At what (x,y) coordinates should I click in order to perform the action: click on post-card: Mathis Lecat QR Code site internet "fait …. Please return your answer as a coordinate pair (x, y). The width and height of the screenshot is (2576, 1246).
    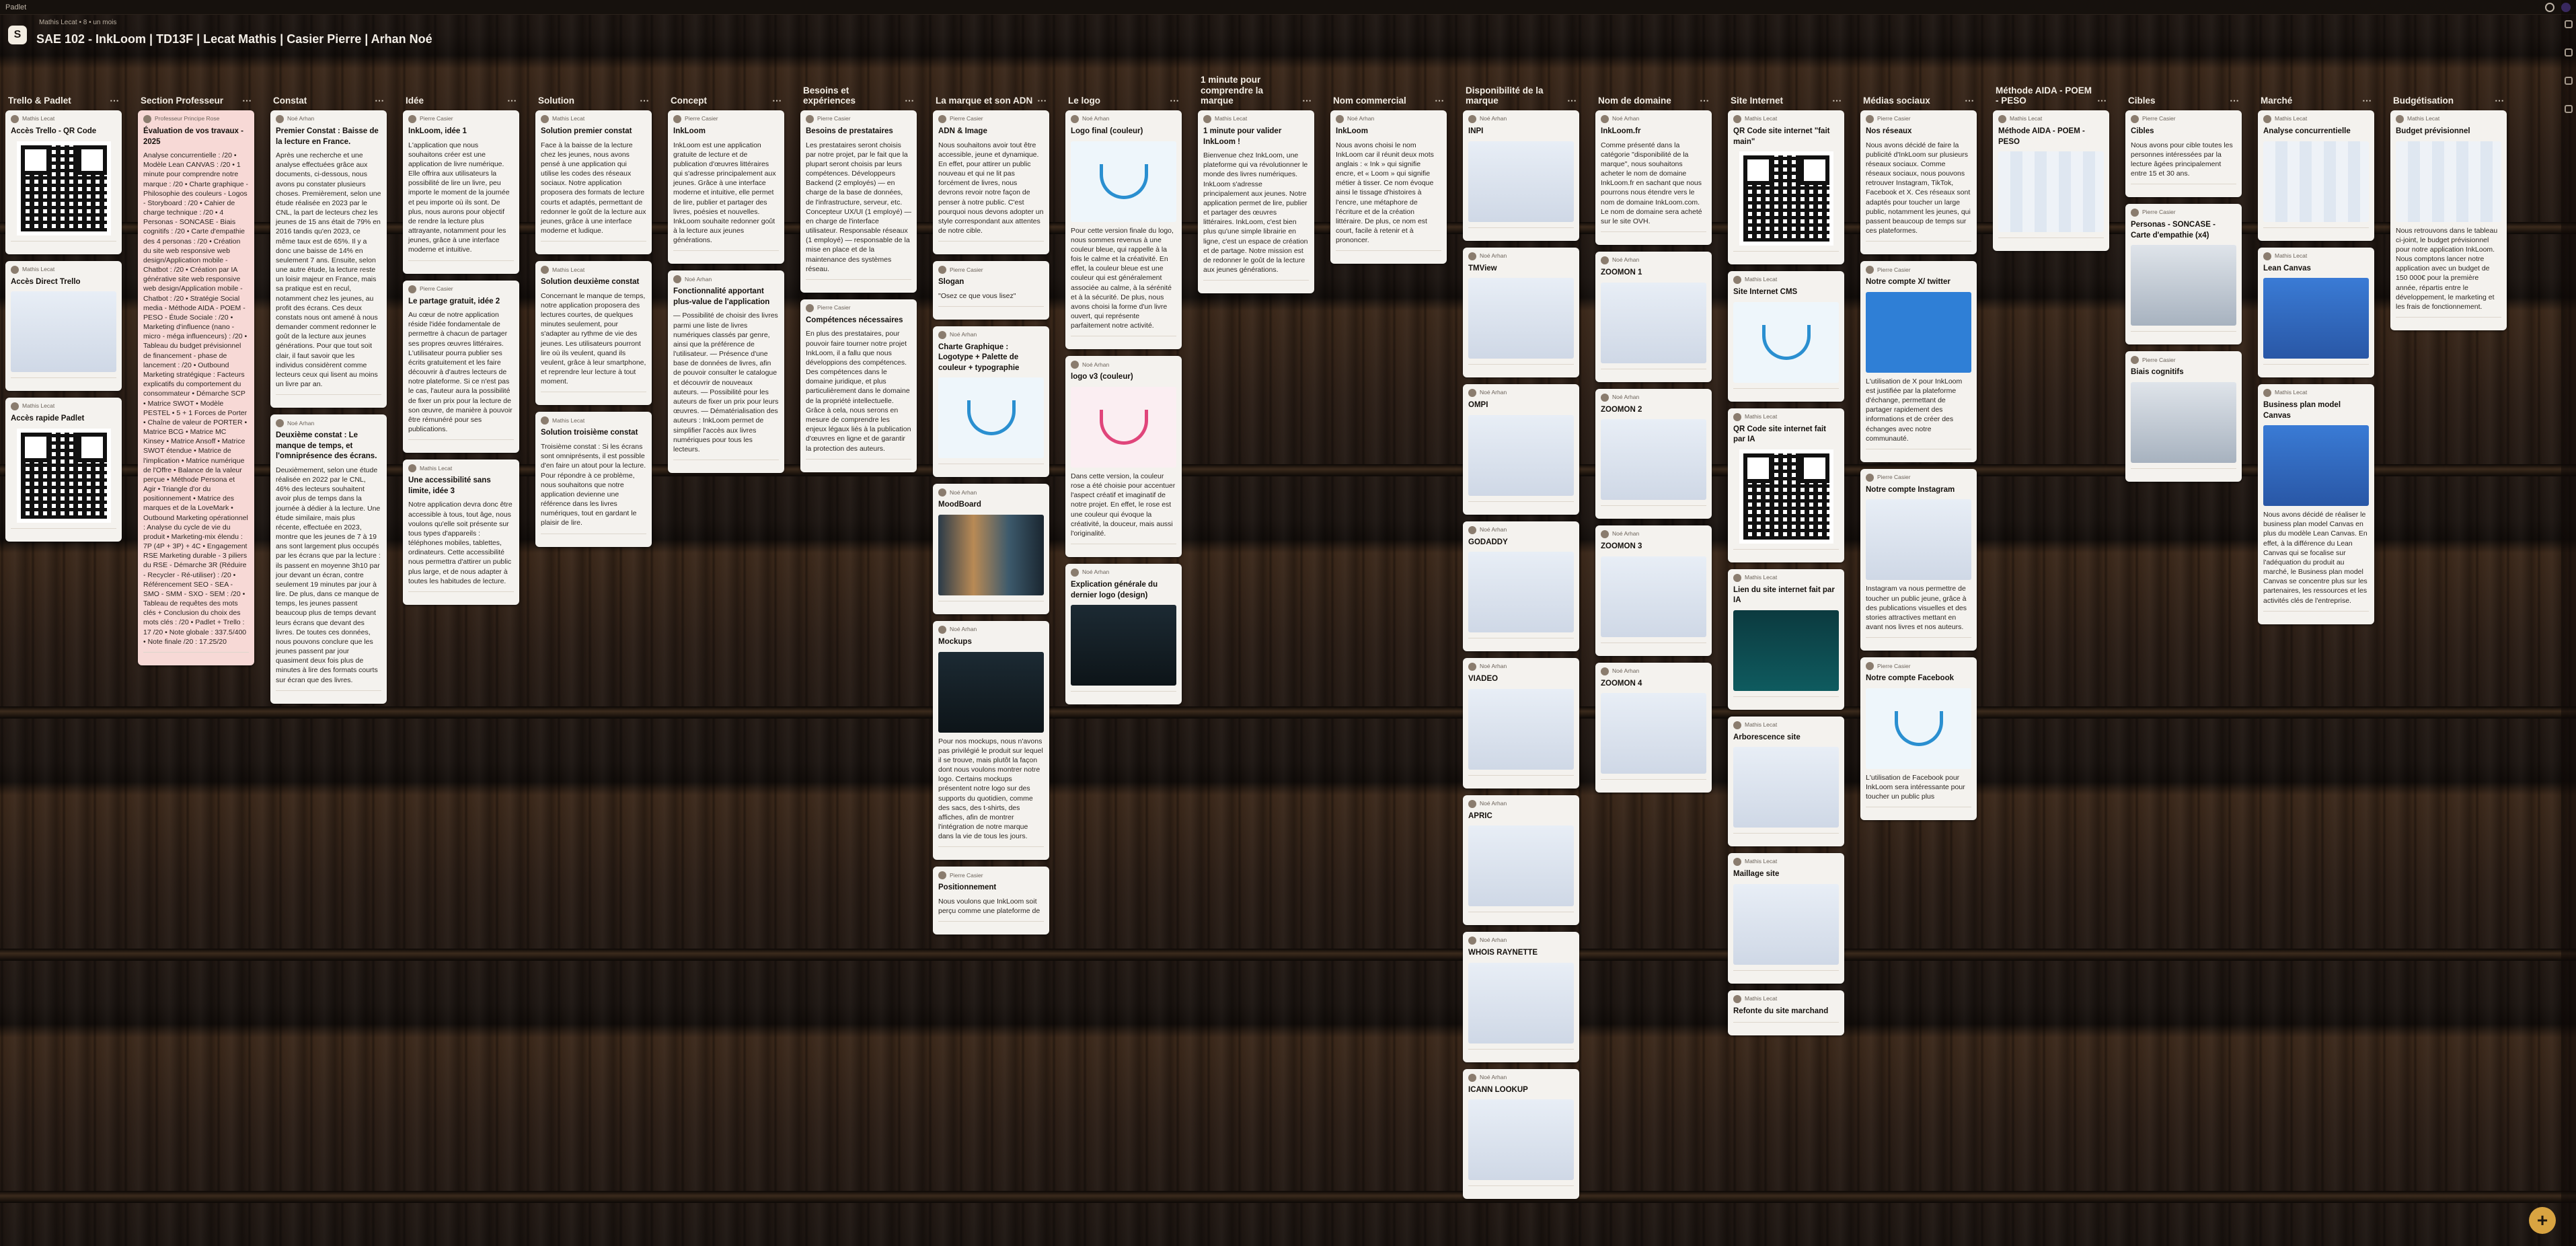
    Looking at the image, I should click on (1786, 187).